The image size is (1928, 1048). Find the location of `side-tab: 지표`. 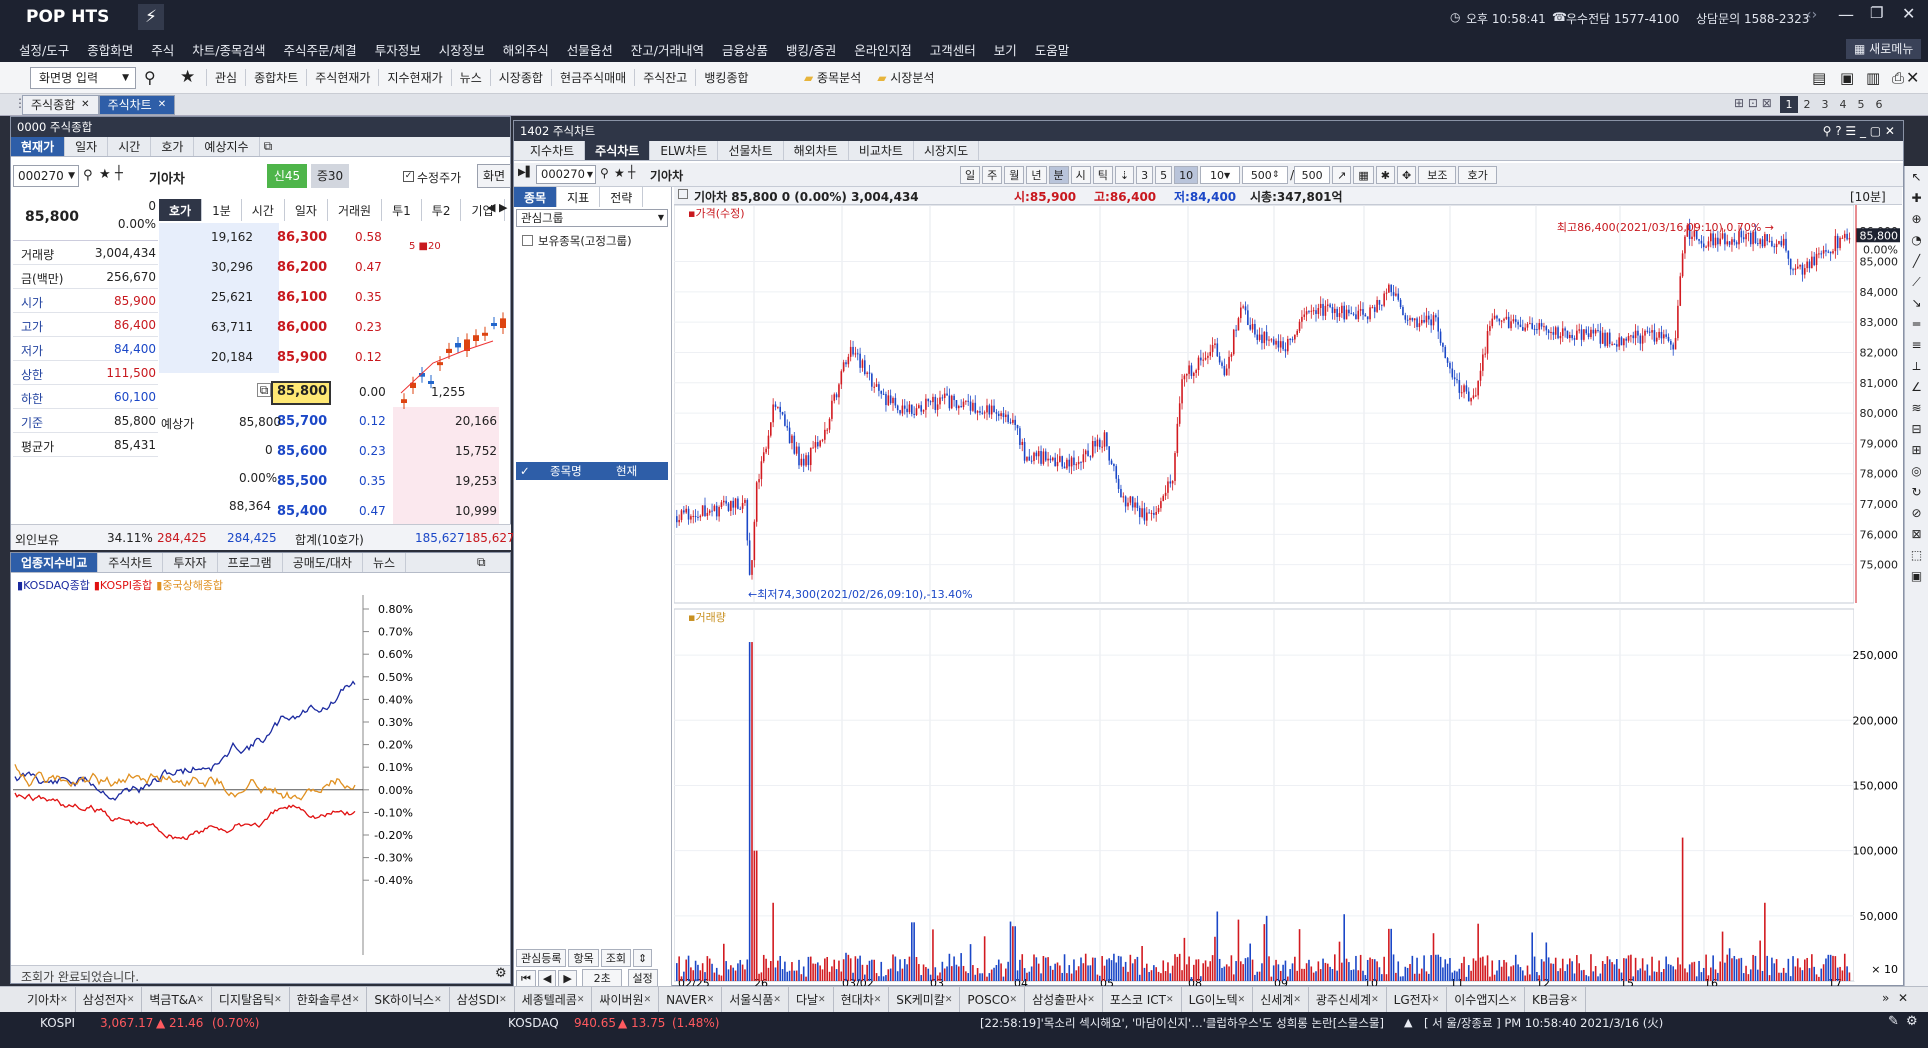

side-tab: 지표 is located at coordinates (579, 197).